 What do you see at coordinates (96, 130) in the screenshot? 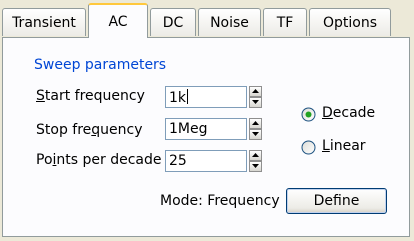
I see `mnemonic: q` at bounding box center [96, 130].